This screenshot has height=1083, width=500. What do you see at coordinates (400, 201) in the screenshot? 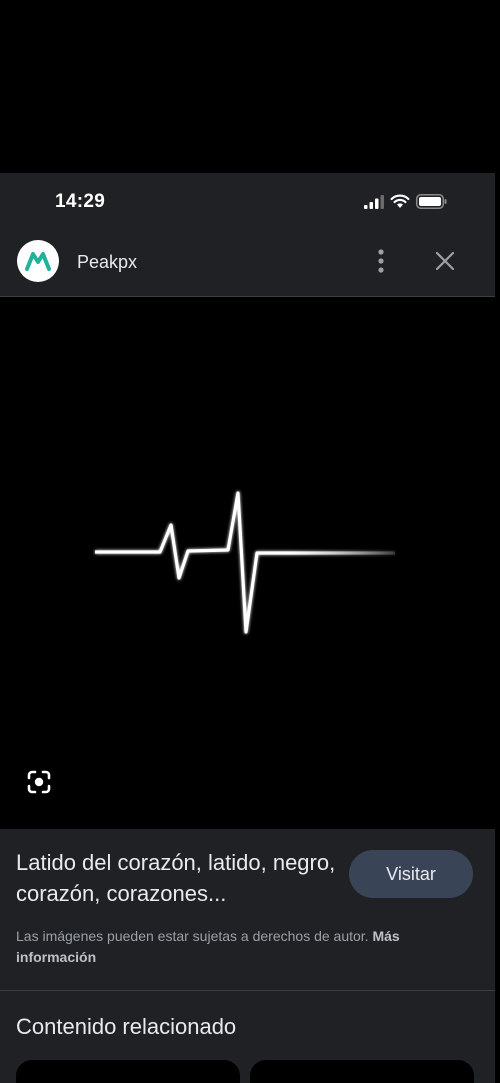
I see `wifi-icon` at bounding box center [400, 201].